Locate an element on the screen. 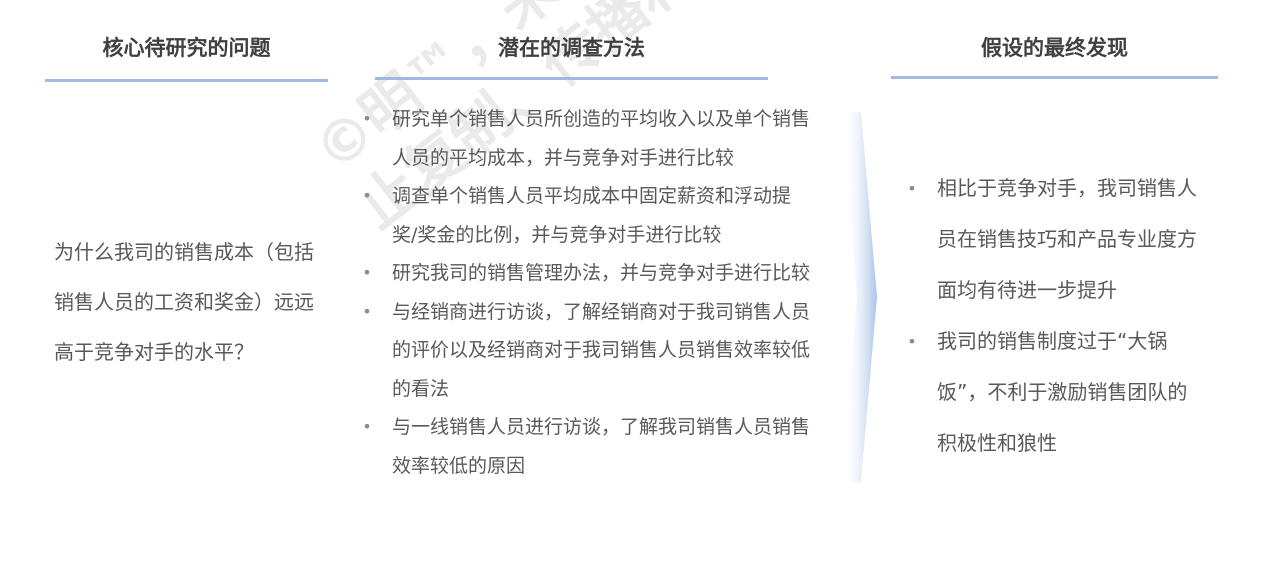 This screenshot has height=586, width=1275. findings-list-item: • 相比于竞争对手，我司销售人员在销售技巧和产品专业度方面均有待进一步提升 is located at coordinates (1055, 239).